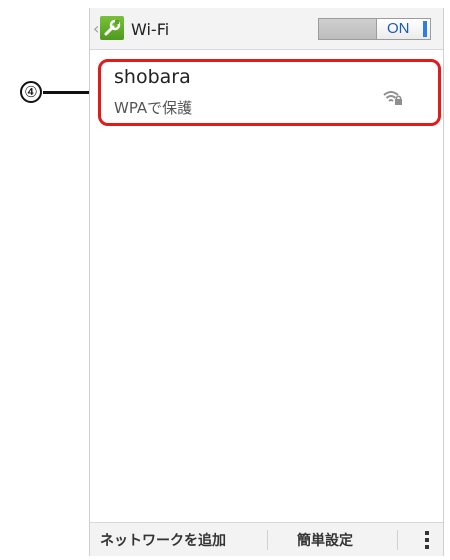 The width and height of the screenshot is (450, 560). I want to click on action-bar: ‹ Wi-Fi ON, so click(266, 29).